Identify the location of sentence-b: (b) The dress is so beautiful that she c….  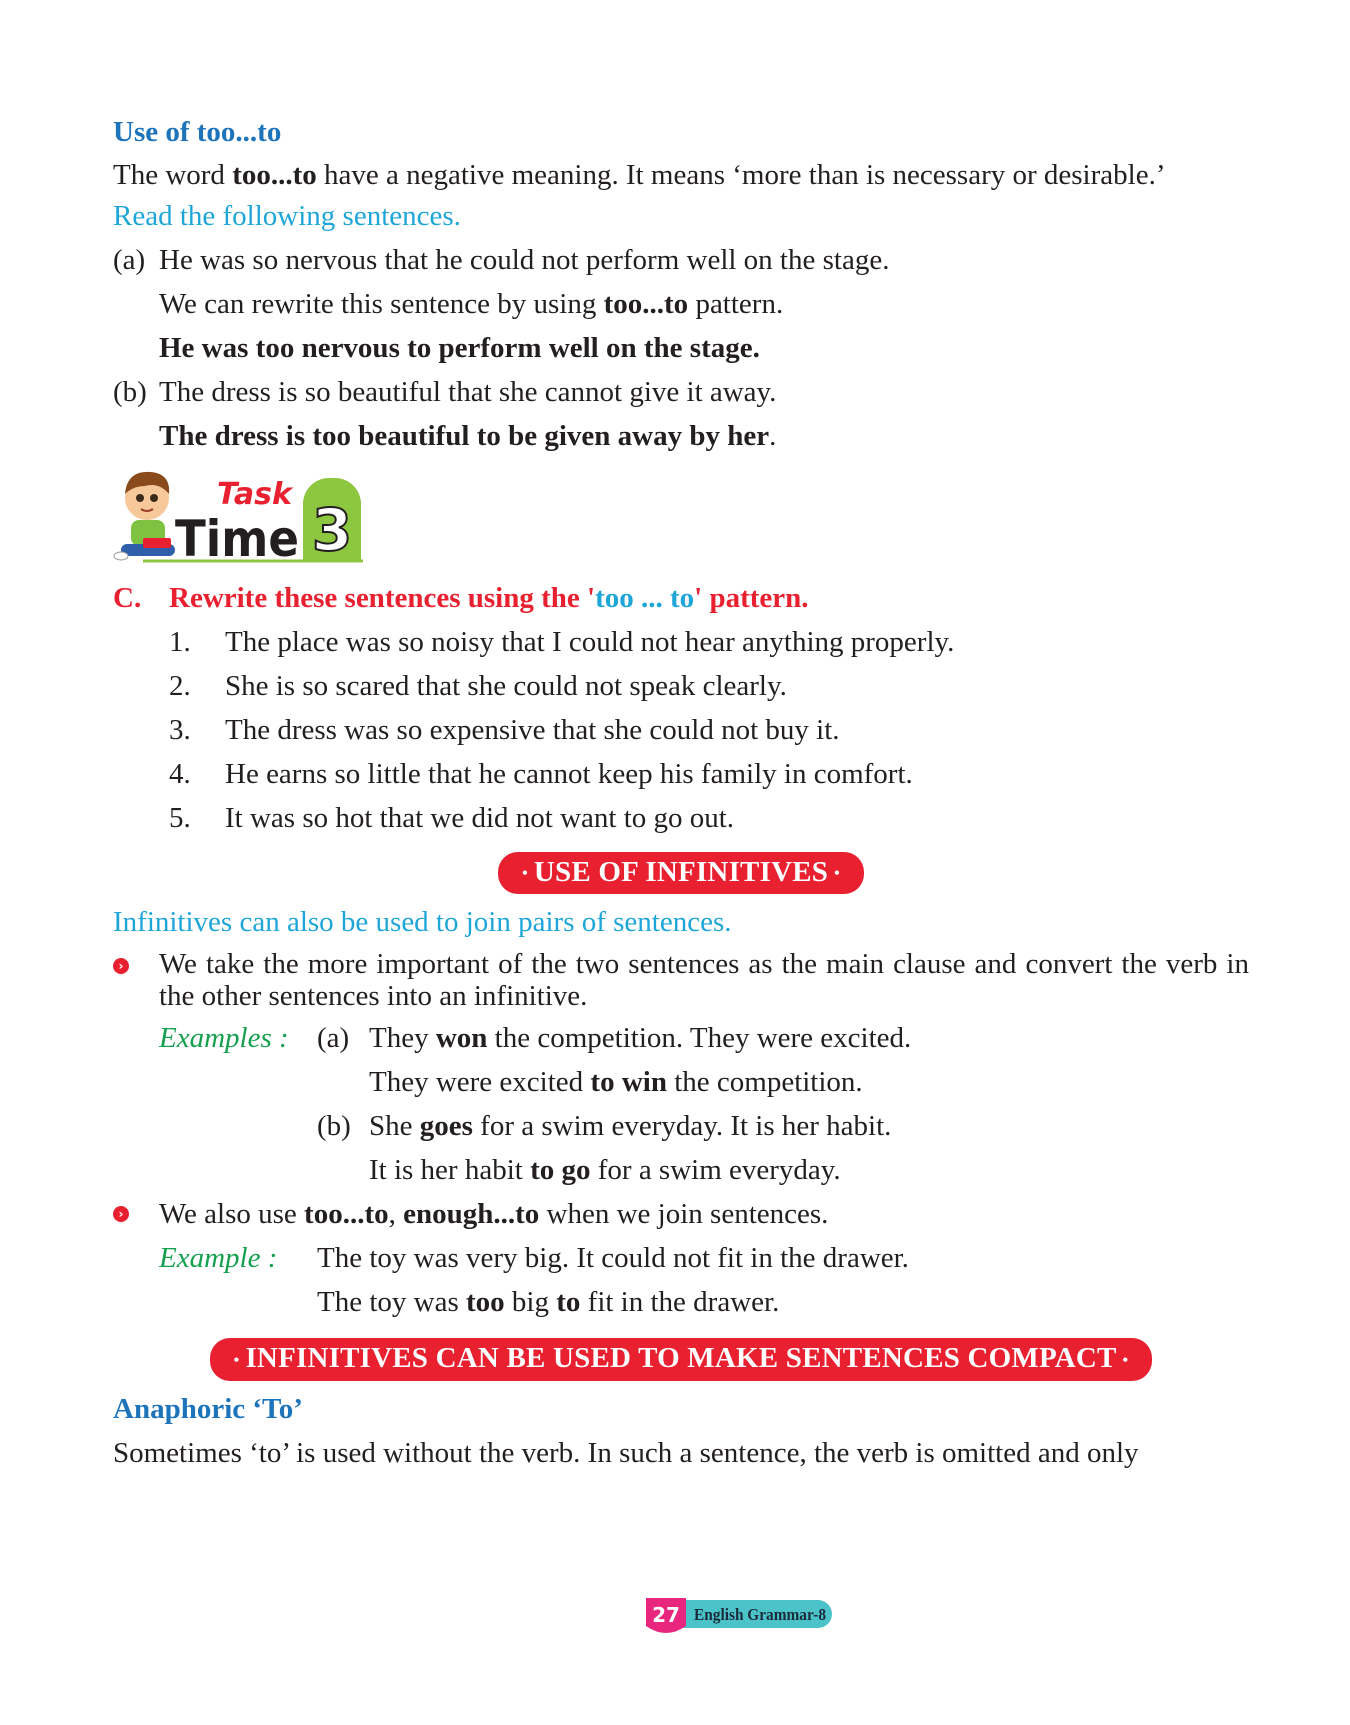
(681, 392).